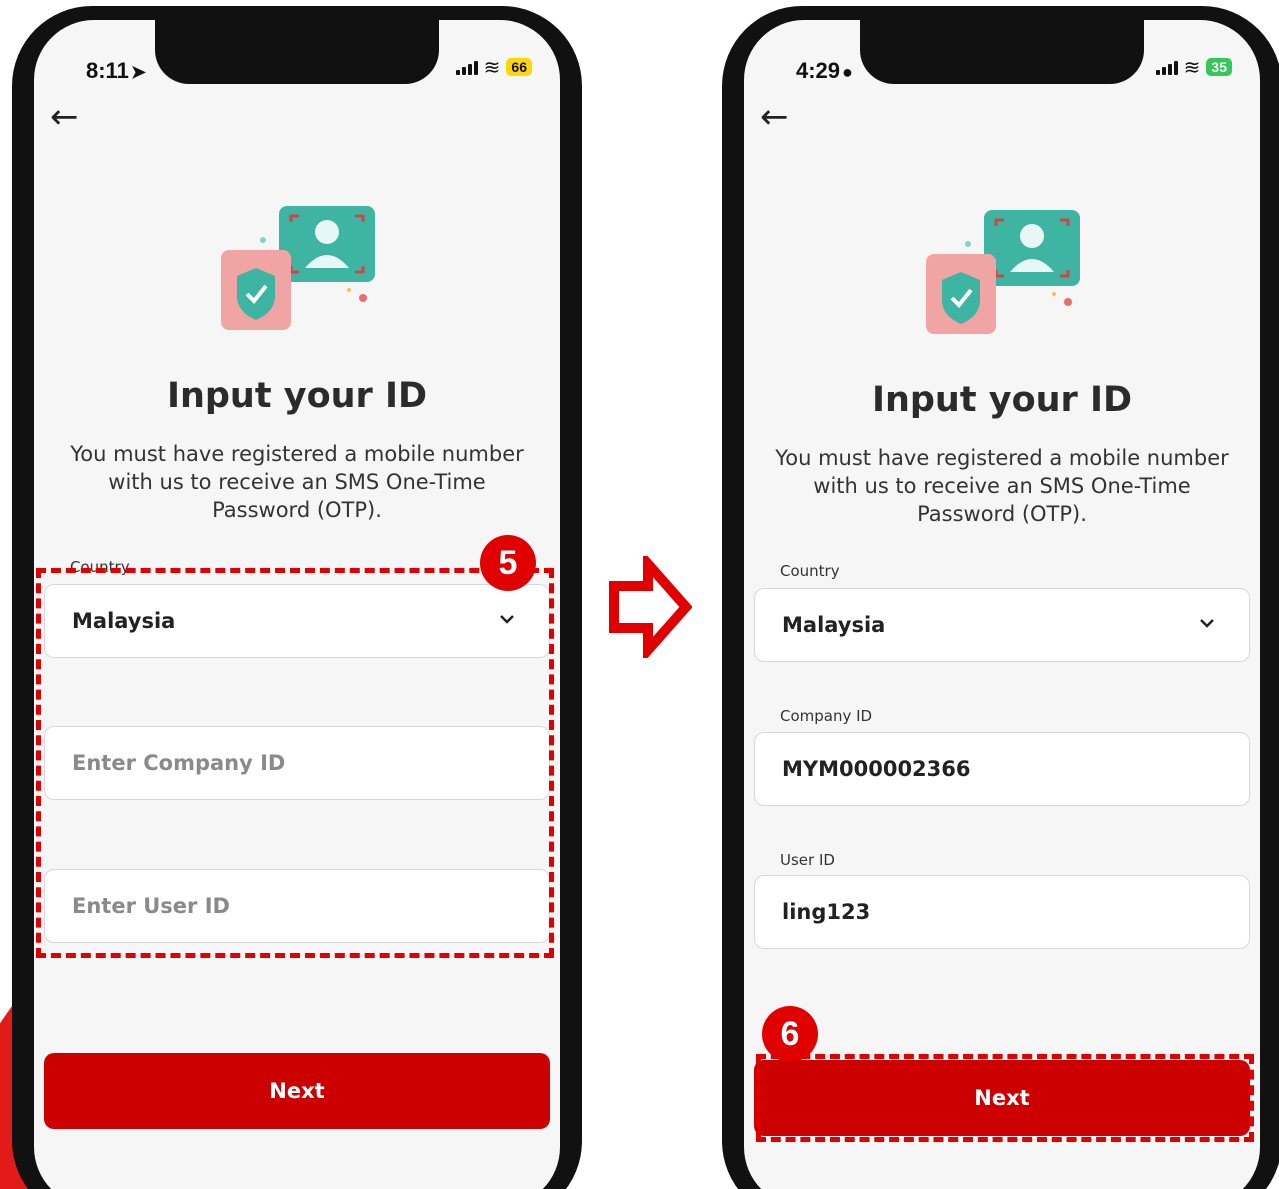  Describe the element at coordinates (650, 607) in the screenshot. I see `right-arrow-icon` at that location.